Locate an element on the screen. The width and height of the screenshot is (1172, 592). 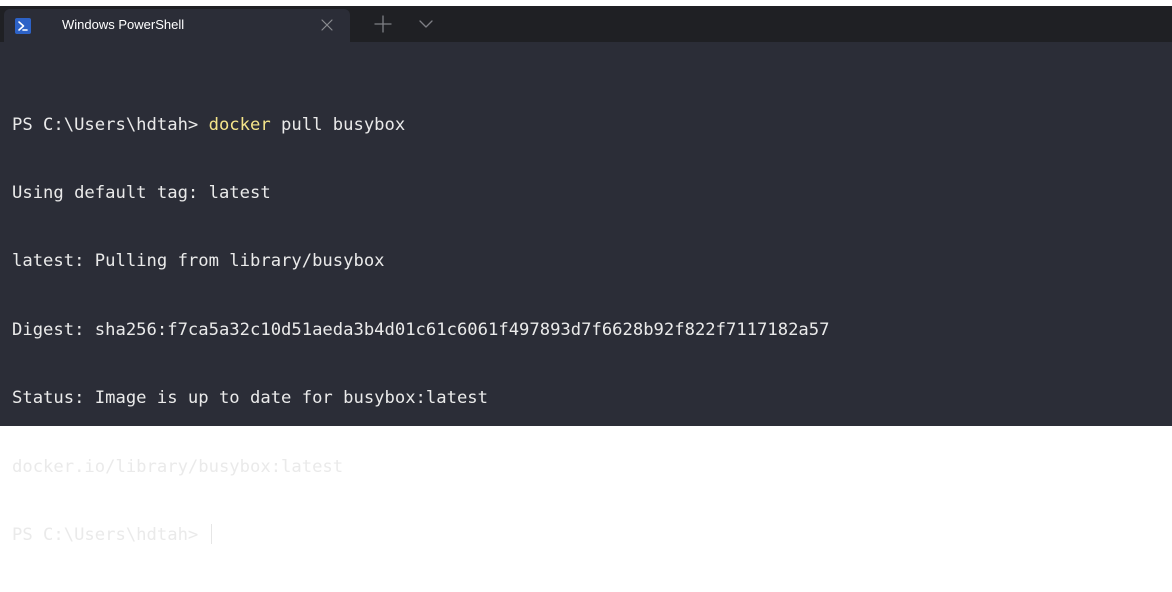
tab-title: Windows PowerShell is located at coordinates (123, 24).